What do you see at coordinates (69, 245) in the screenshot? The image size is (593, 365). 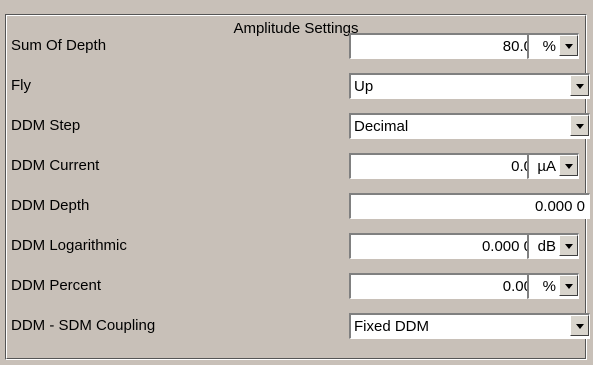 I see `ddm-logarithmic-label: DDM Logarithmic` at bounding box center [69, 245].